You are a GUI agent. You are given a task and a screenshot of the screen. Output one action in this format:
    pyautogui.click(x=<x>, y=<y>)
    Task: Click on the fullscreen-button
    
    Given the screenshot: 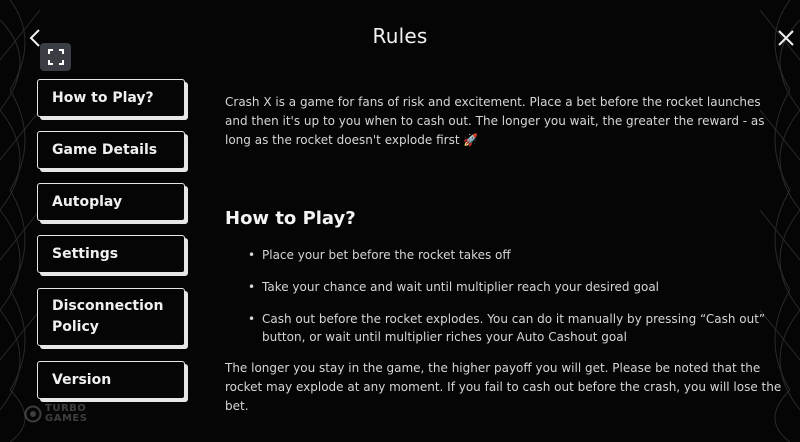 What is the action you would take?
    pyautogui.click(x=55, y=57)
    